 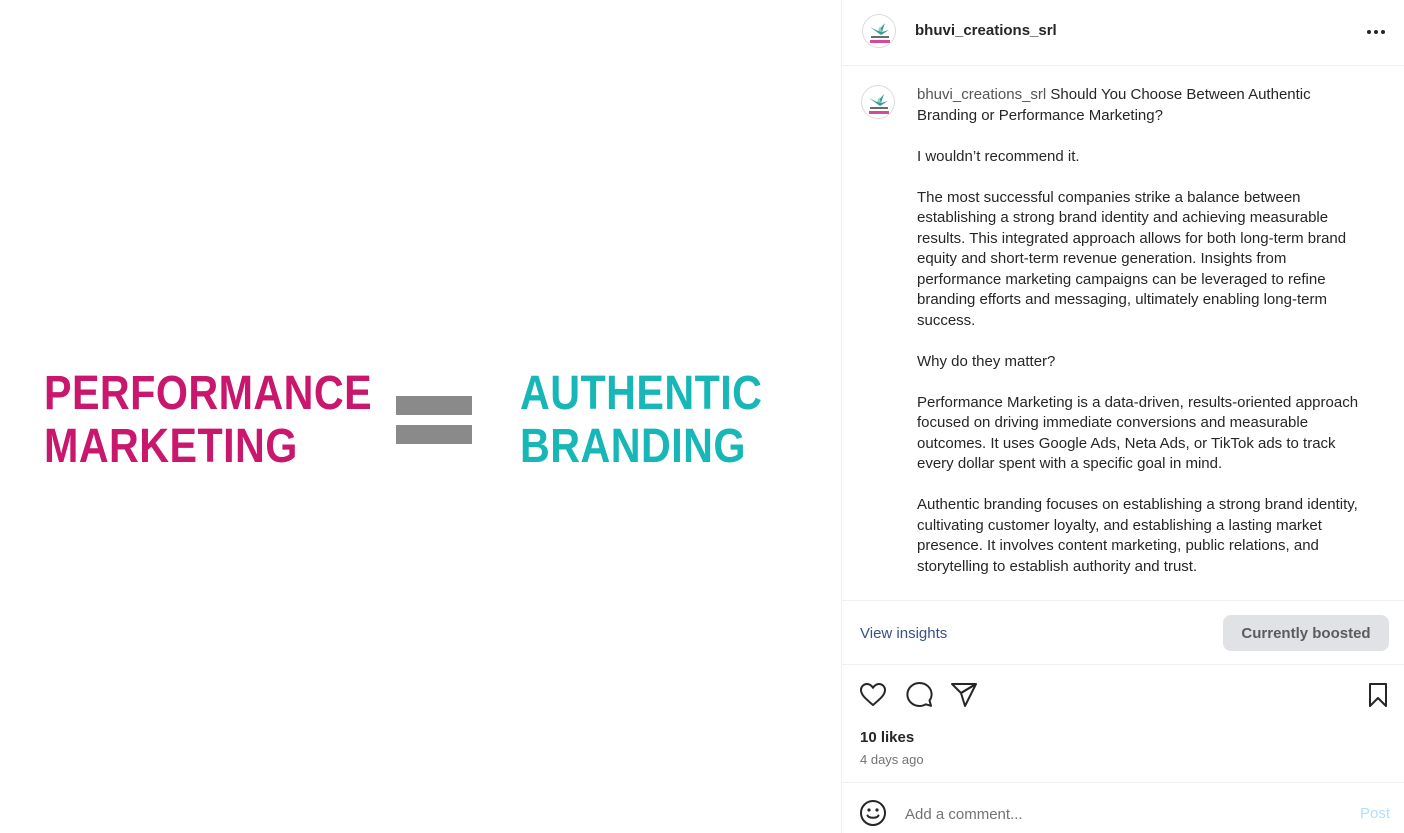 I want to click on bookmark-icon, so click(x=1378, y=695).